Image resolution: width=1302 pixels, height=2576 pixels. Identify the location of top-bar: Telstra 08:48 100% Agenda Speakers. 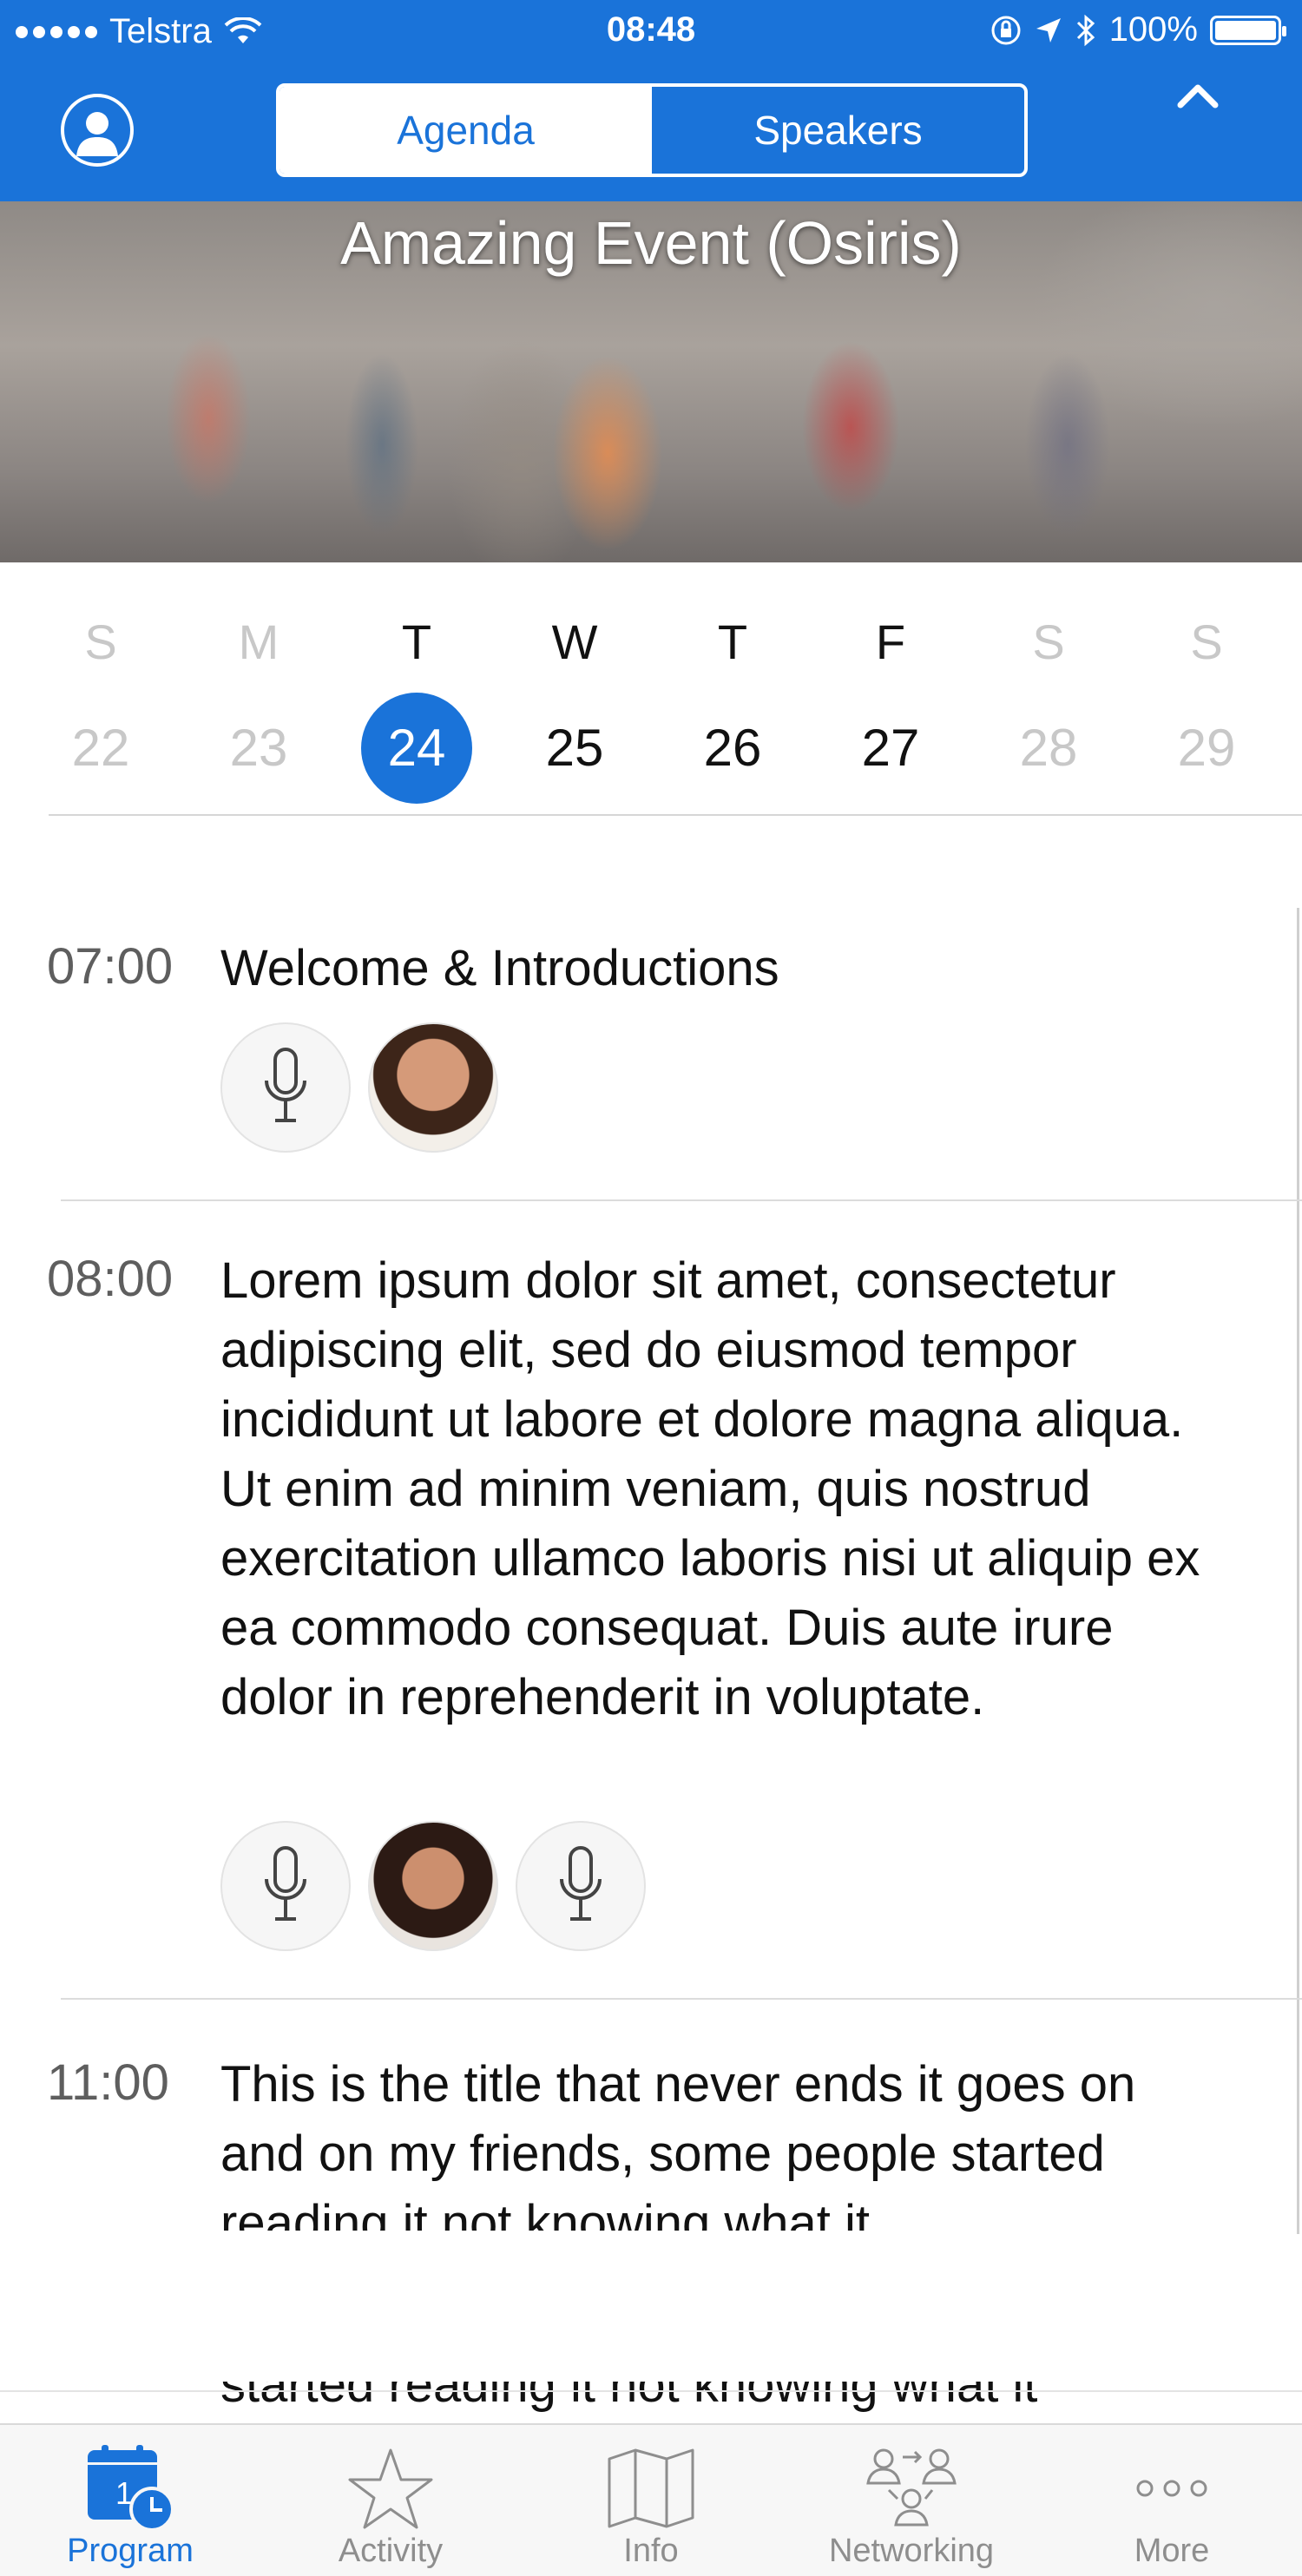
(651, 100).